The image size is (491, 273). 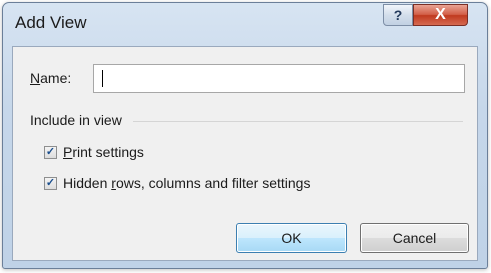 I want to click on help-icon: ?, so click(x=398, y=15).